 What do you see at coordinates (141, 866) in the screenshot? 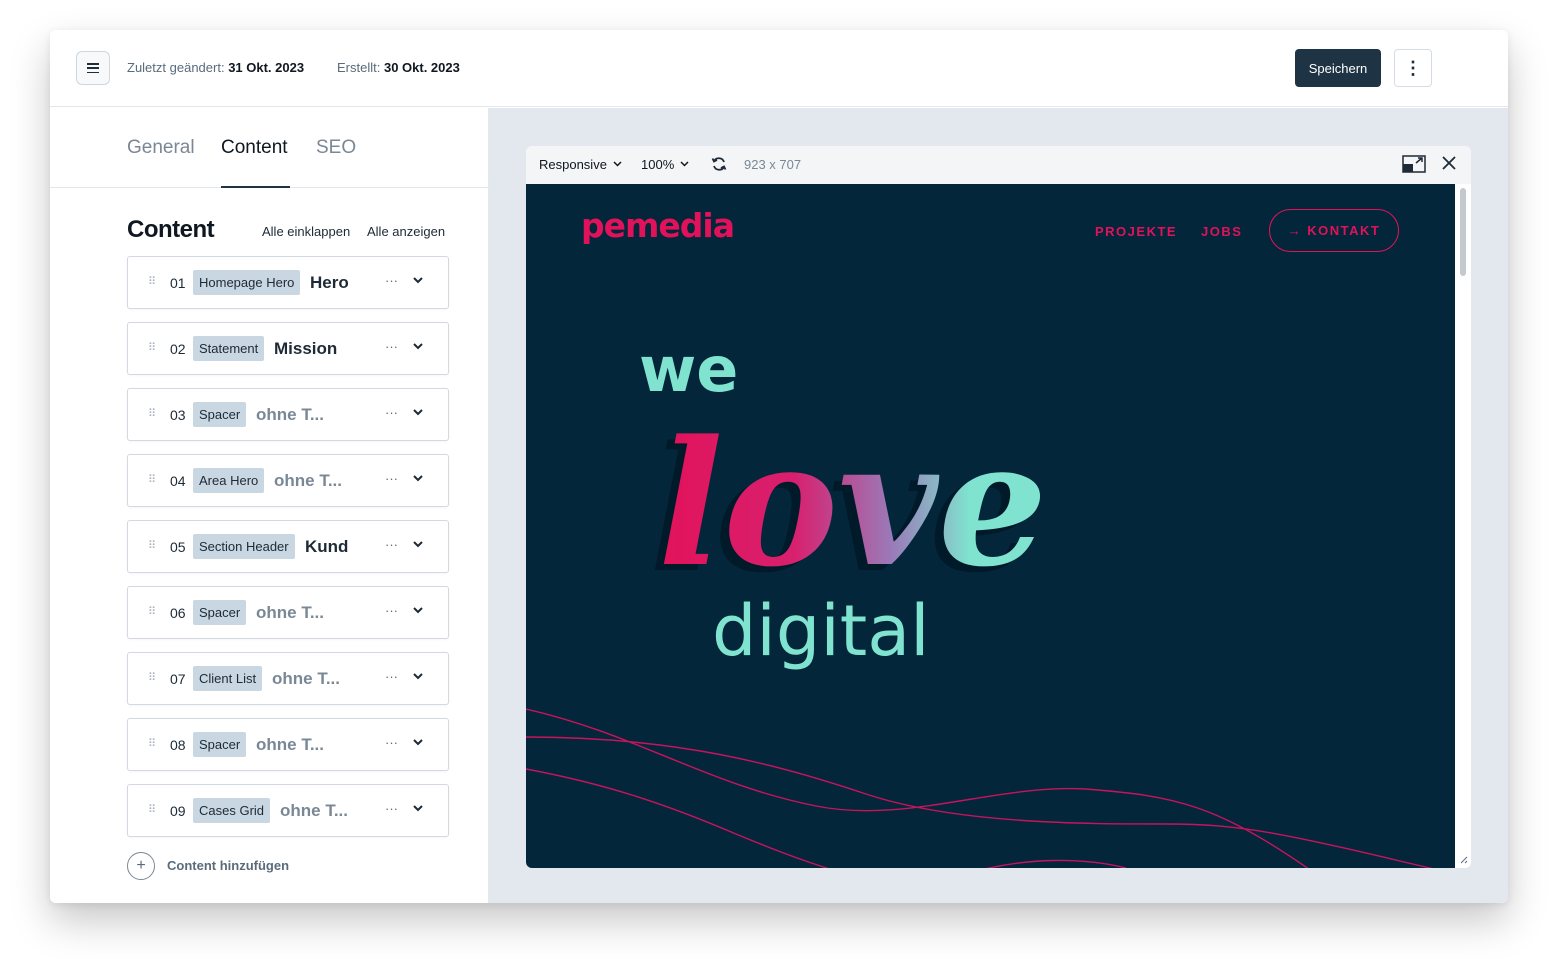
I see `plus-icon: +` at bounding box center [141, 866].